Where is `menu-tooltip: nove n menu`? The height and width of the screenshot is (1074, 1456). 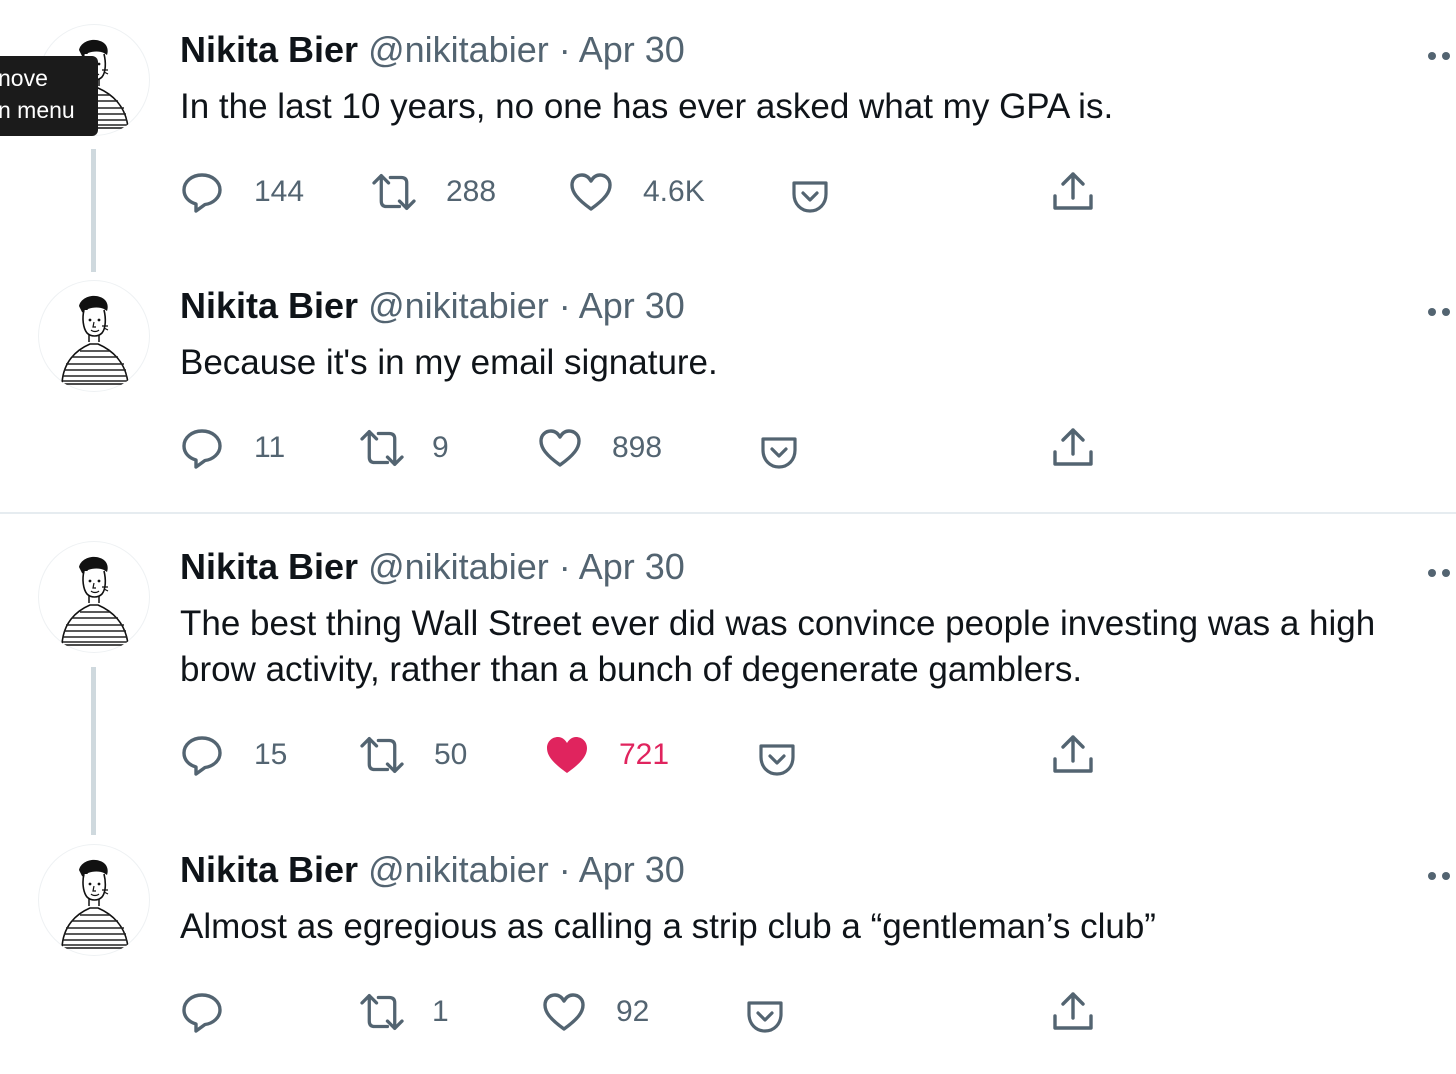 menu-tooltip: nove n menu is located at coordinates (49, 96).